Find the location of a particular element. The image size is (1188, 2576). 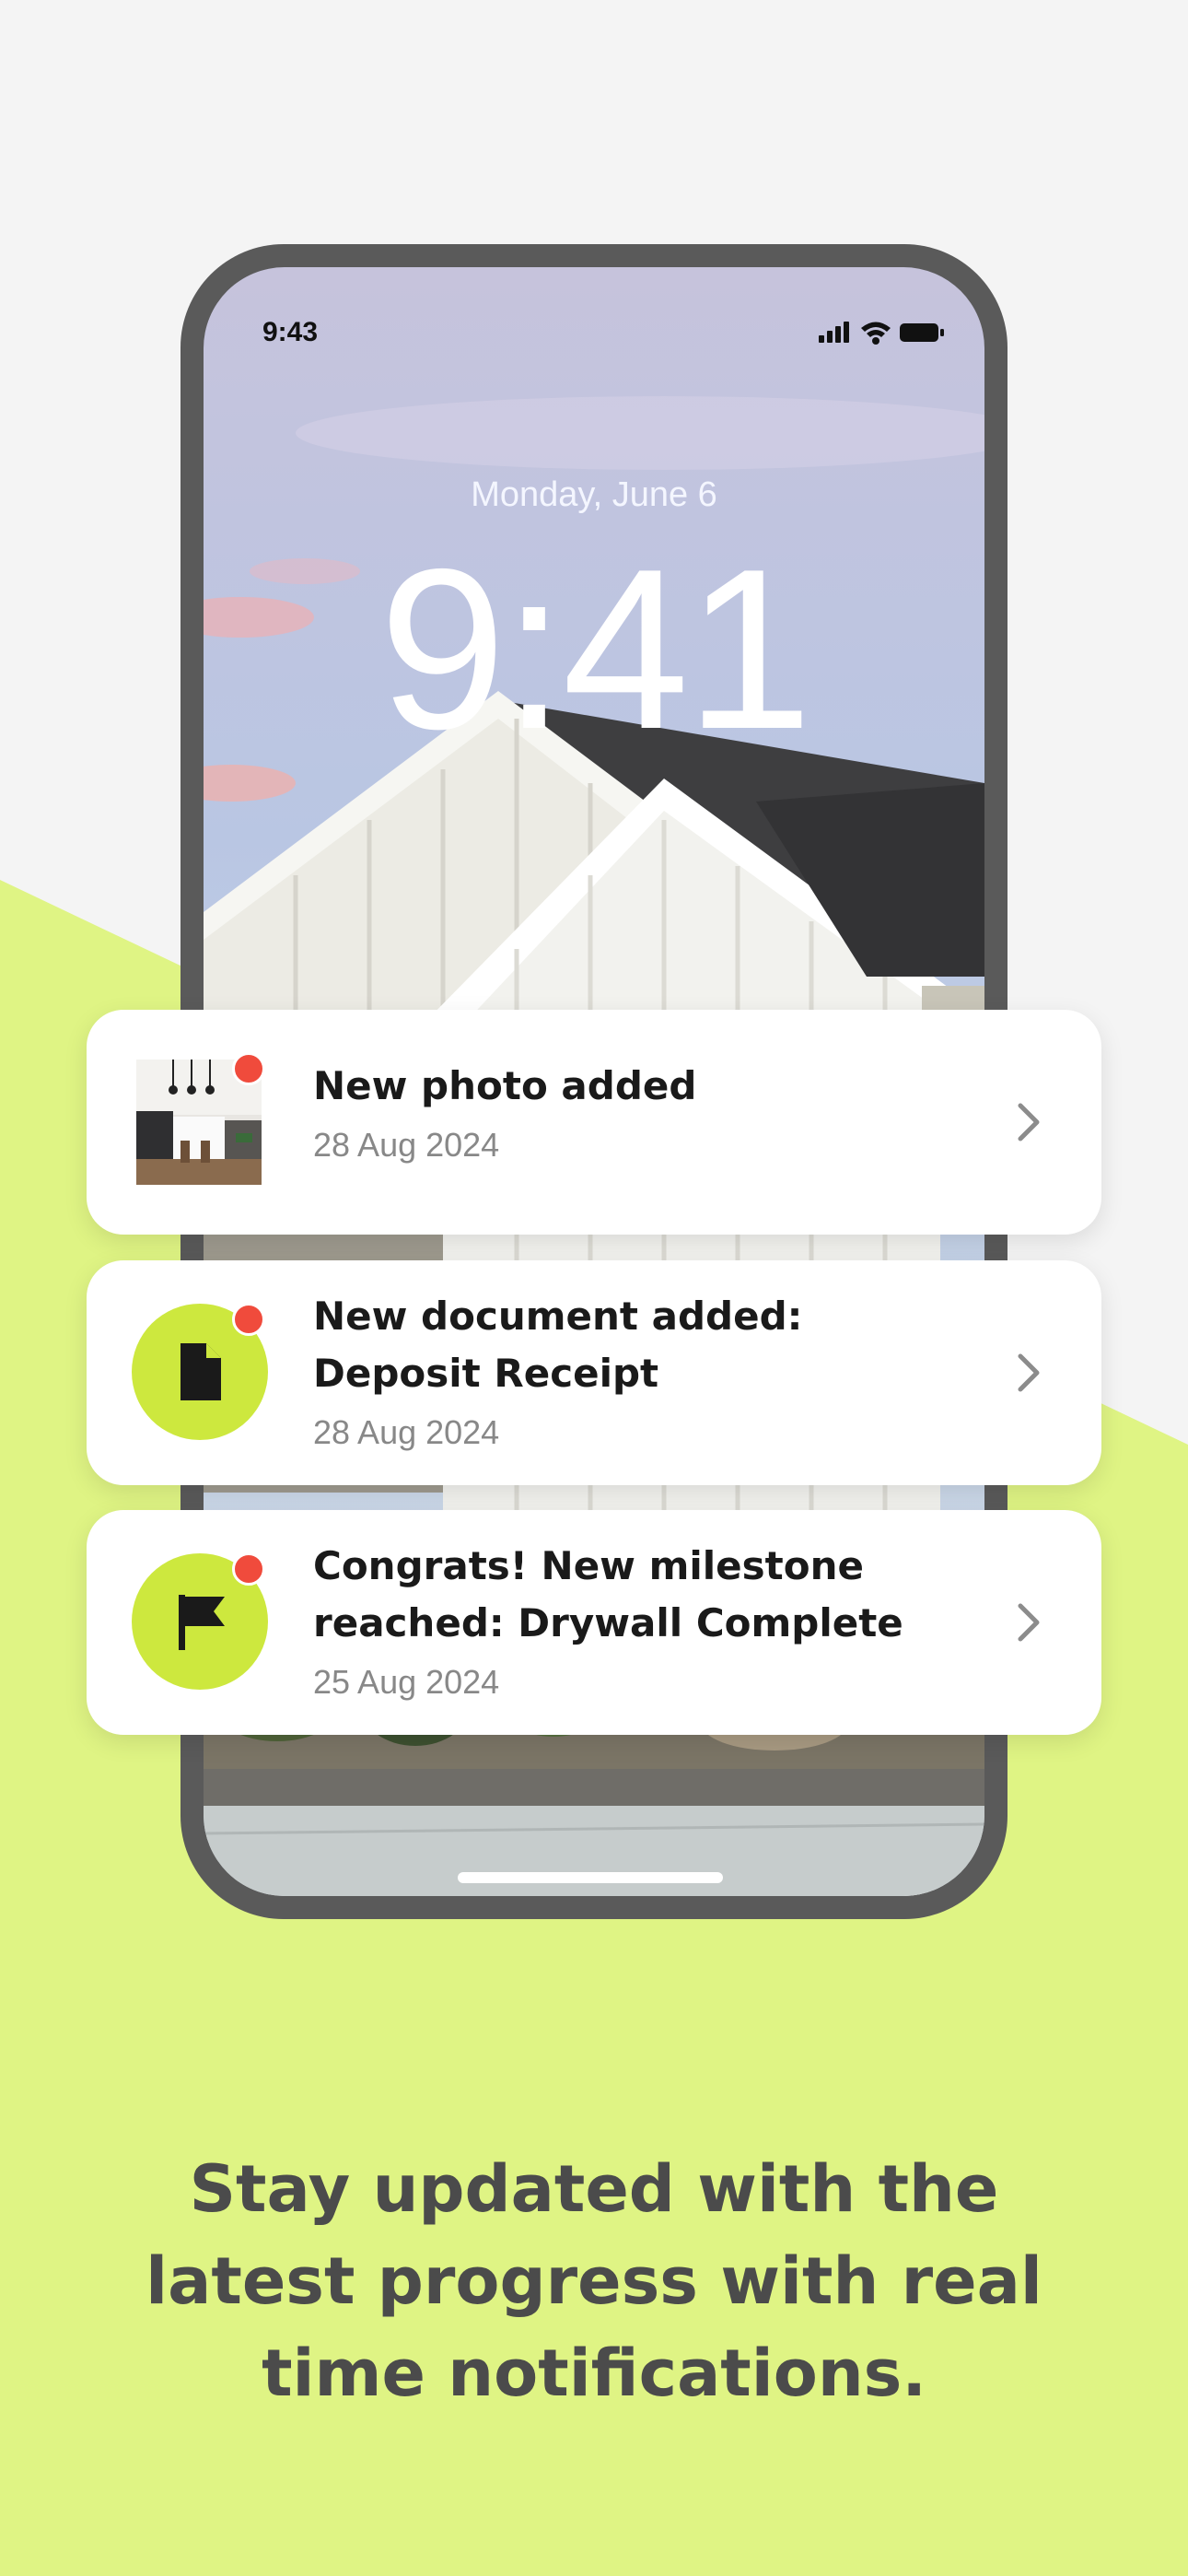

status-bar-time: 9:43 is located at coordinates (290, 332).